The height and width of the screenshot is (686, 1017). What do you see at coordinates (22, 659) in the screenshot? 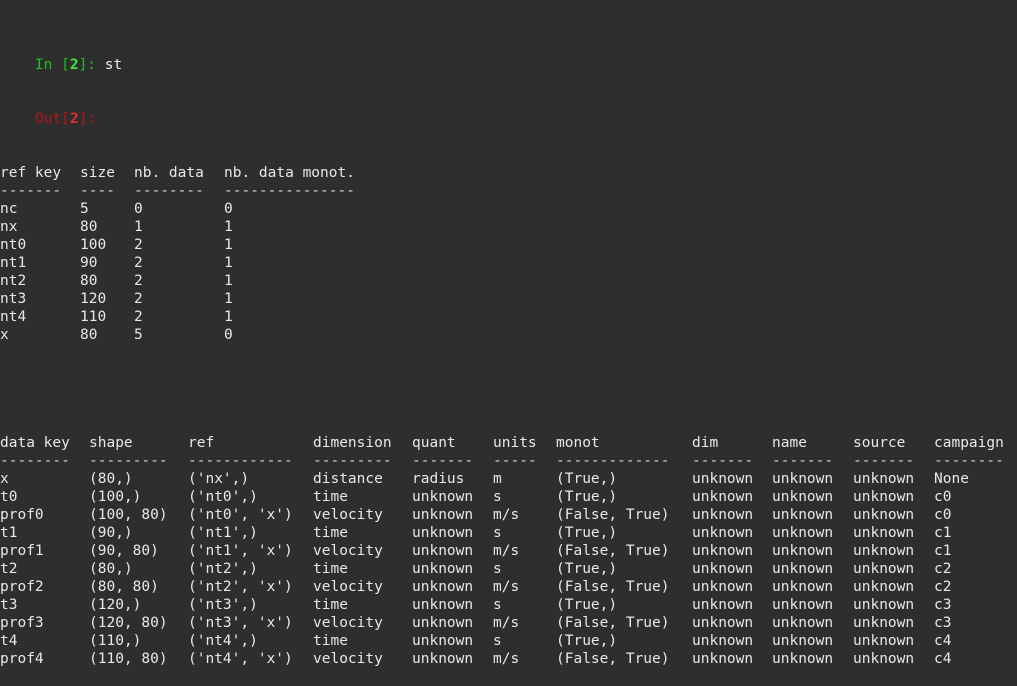
I see `data-table-row-cell: prof4` at bounding box center [22, 659].